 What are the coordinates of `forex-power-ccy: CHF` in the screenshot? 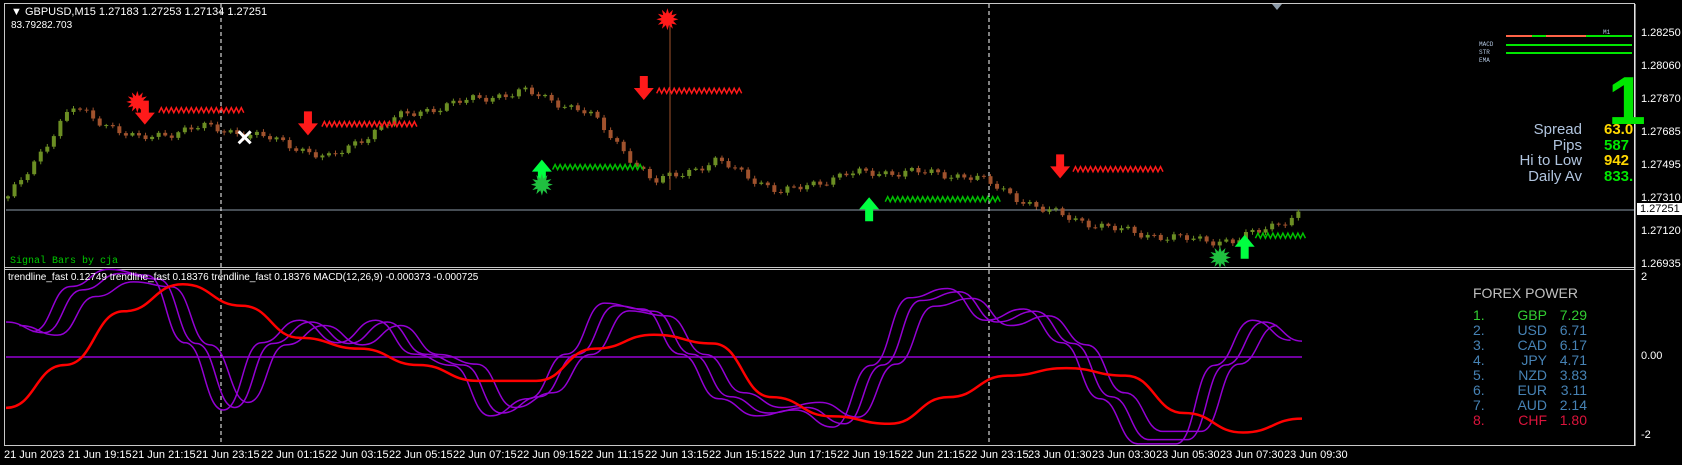 It's located at (1532, 420).